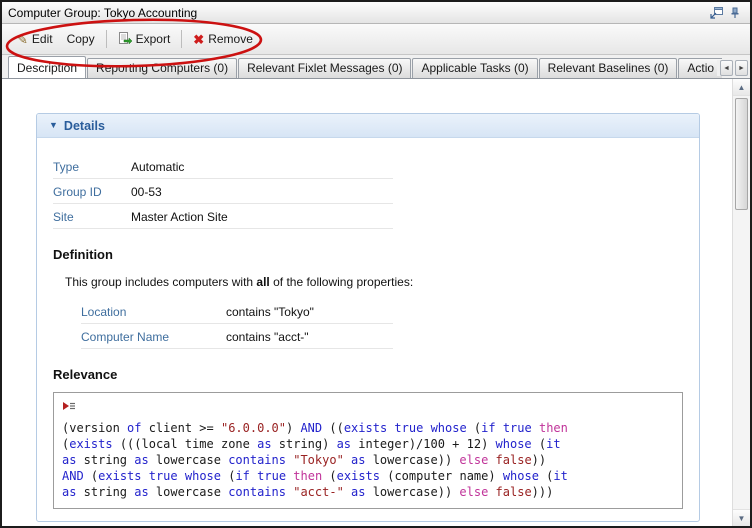 This screenshot has height=528, width=752. I want to click on edit-button: ✎ Edit, so click(35, 39).